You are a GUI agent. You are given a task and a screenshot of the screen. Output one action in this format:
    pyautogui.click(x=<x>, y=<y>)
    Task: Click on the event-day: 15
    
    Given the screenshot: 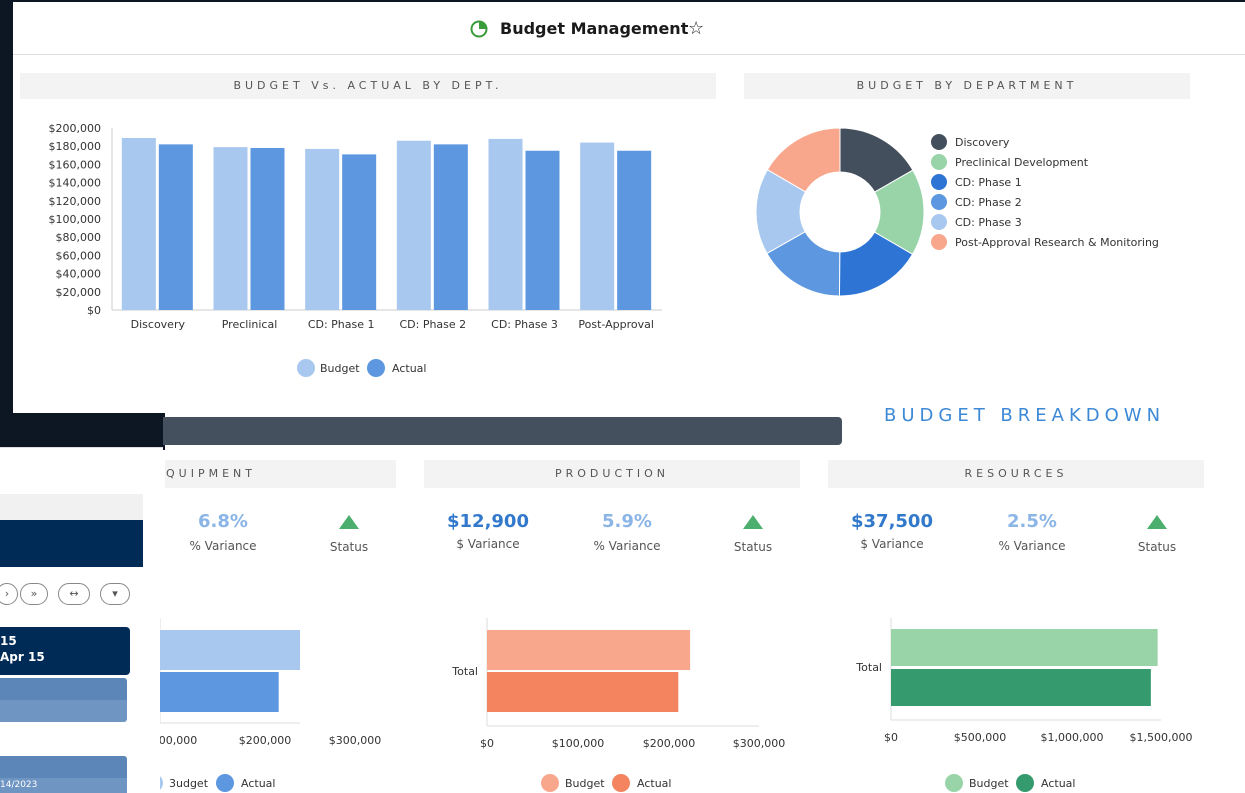 What is the action you would take?
    pyautogui.click(x=8, y=641)
    